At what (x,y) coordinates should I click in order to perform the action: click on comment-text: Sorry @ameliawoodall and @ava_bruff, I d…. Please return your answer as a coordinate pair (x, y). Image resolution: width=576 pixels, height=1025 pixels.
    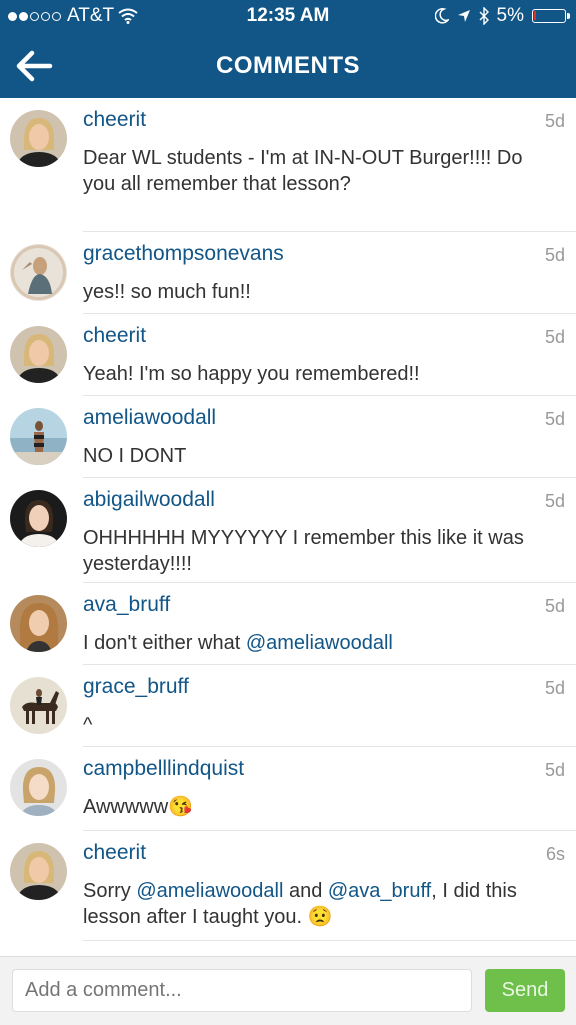
    Looking at the image, I should click on (300, 904).